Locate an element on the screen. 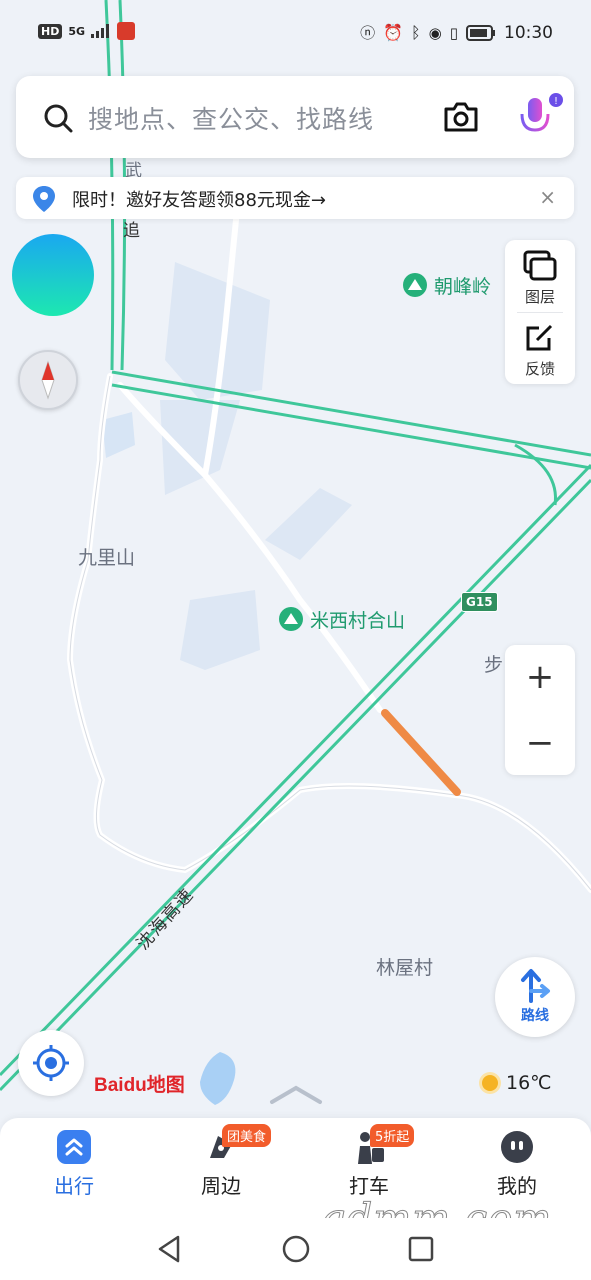 This screenshot has height=1280, width=591. status-bar: HD 5G ⓝ ⏰ ᛒ ◉ ▯ 10:30 is located at coordinates (295, 34).